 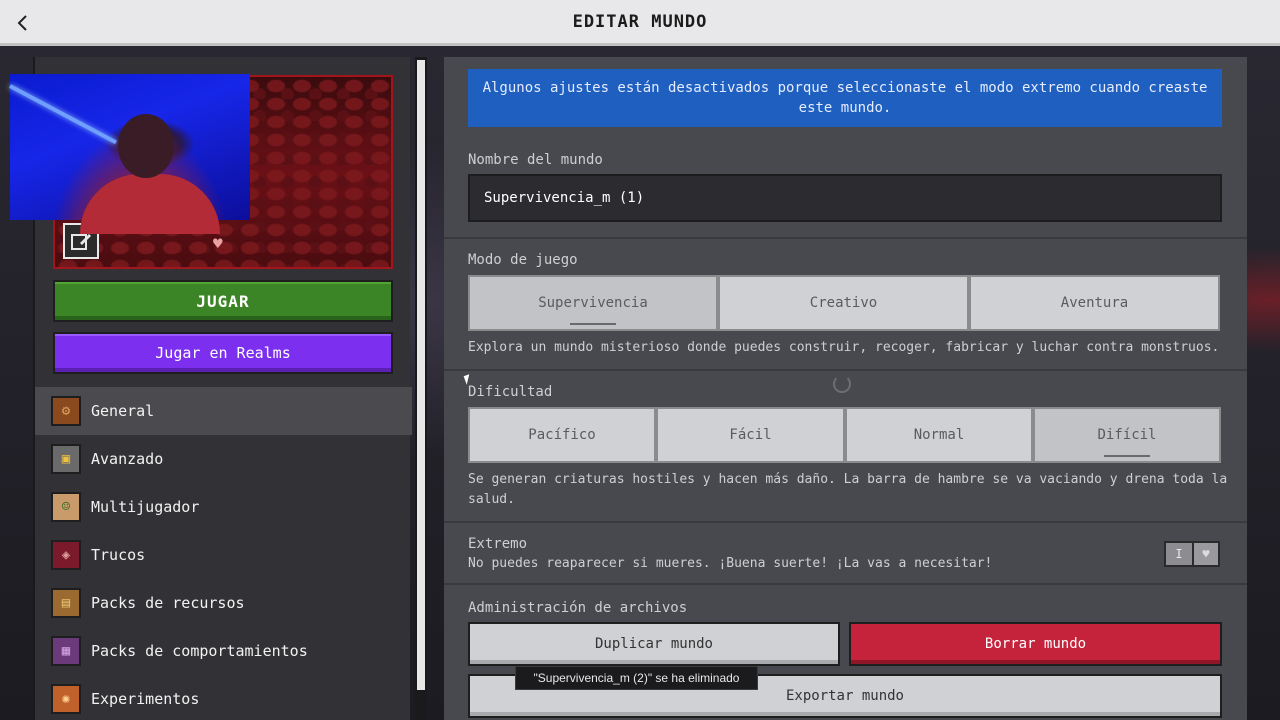 I want to click on nav-item-label: Packs de recursos, so click(x=168, y=603).